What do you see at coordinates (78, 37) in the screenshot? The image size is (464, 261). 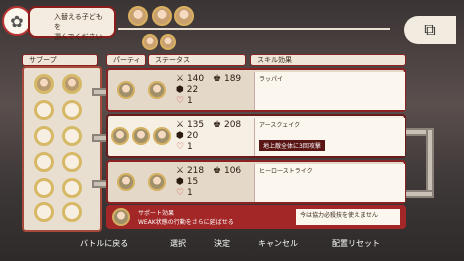 I see `prompt-line-2: 選んでください` at bounding box center [78, 37].